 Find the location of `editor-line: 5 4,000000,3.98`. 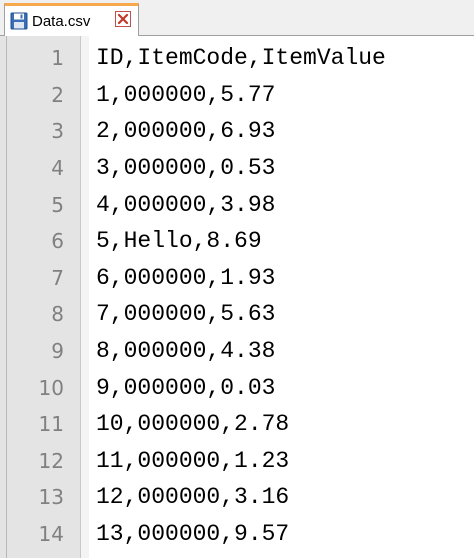

editor-line: 5 4,000000,3.98 is located at coordinates (237, 204).